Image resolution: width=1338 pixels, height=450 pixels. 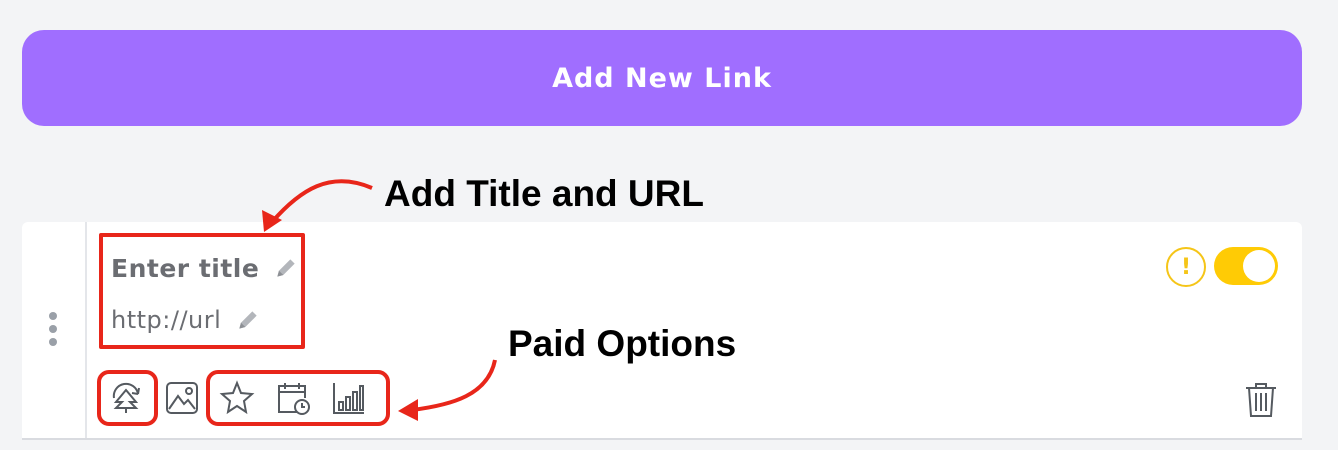 What do you see at coordinates (1259, 266) in the screenshot?
I see `toggle-knob` at bounding box center [1259, 266].